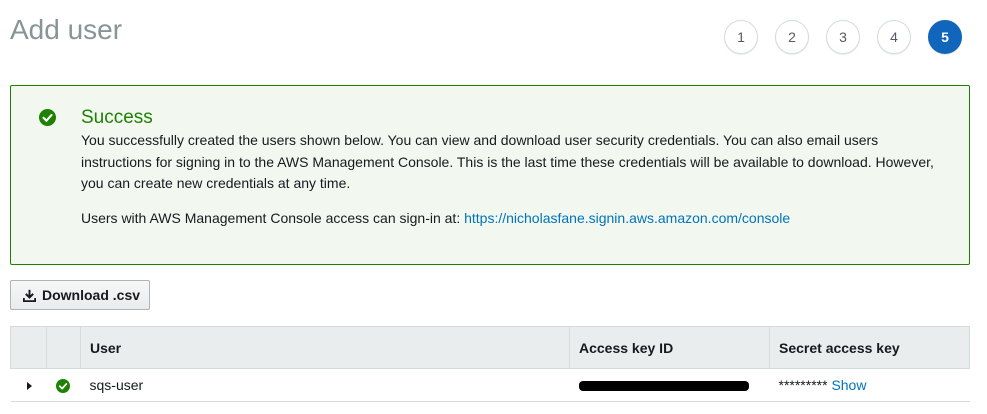  What do you see at coordinates (869, 385) in the screenshot?
I see `secret-key-cell: ********* Show` at bounding box center [869, 385].